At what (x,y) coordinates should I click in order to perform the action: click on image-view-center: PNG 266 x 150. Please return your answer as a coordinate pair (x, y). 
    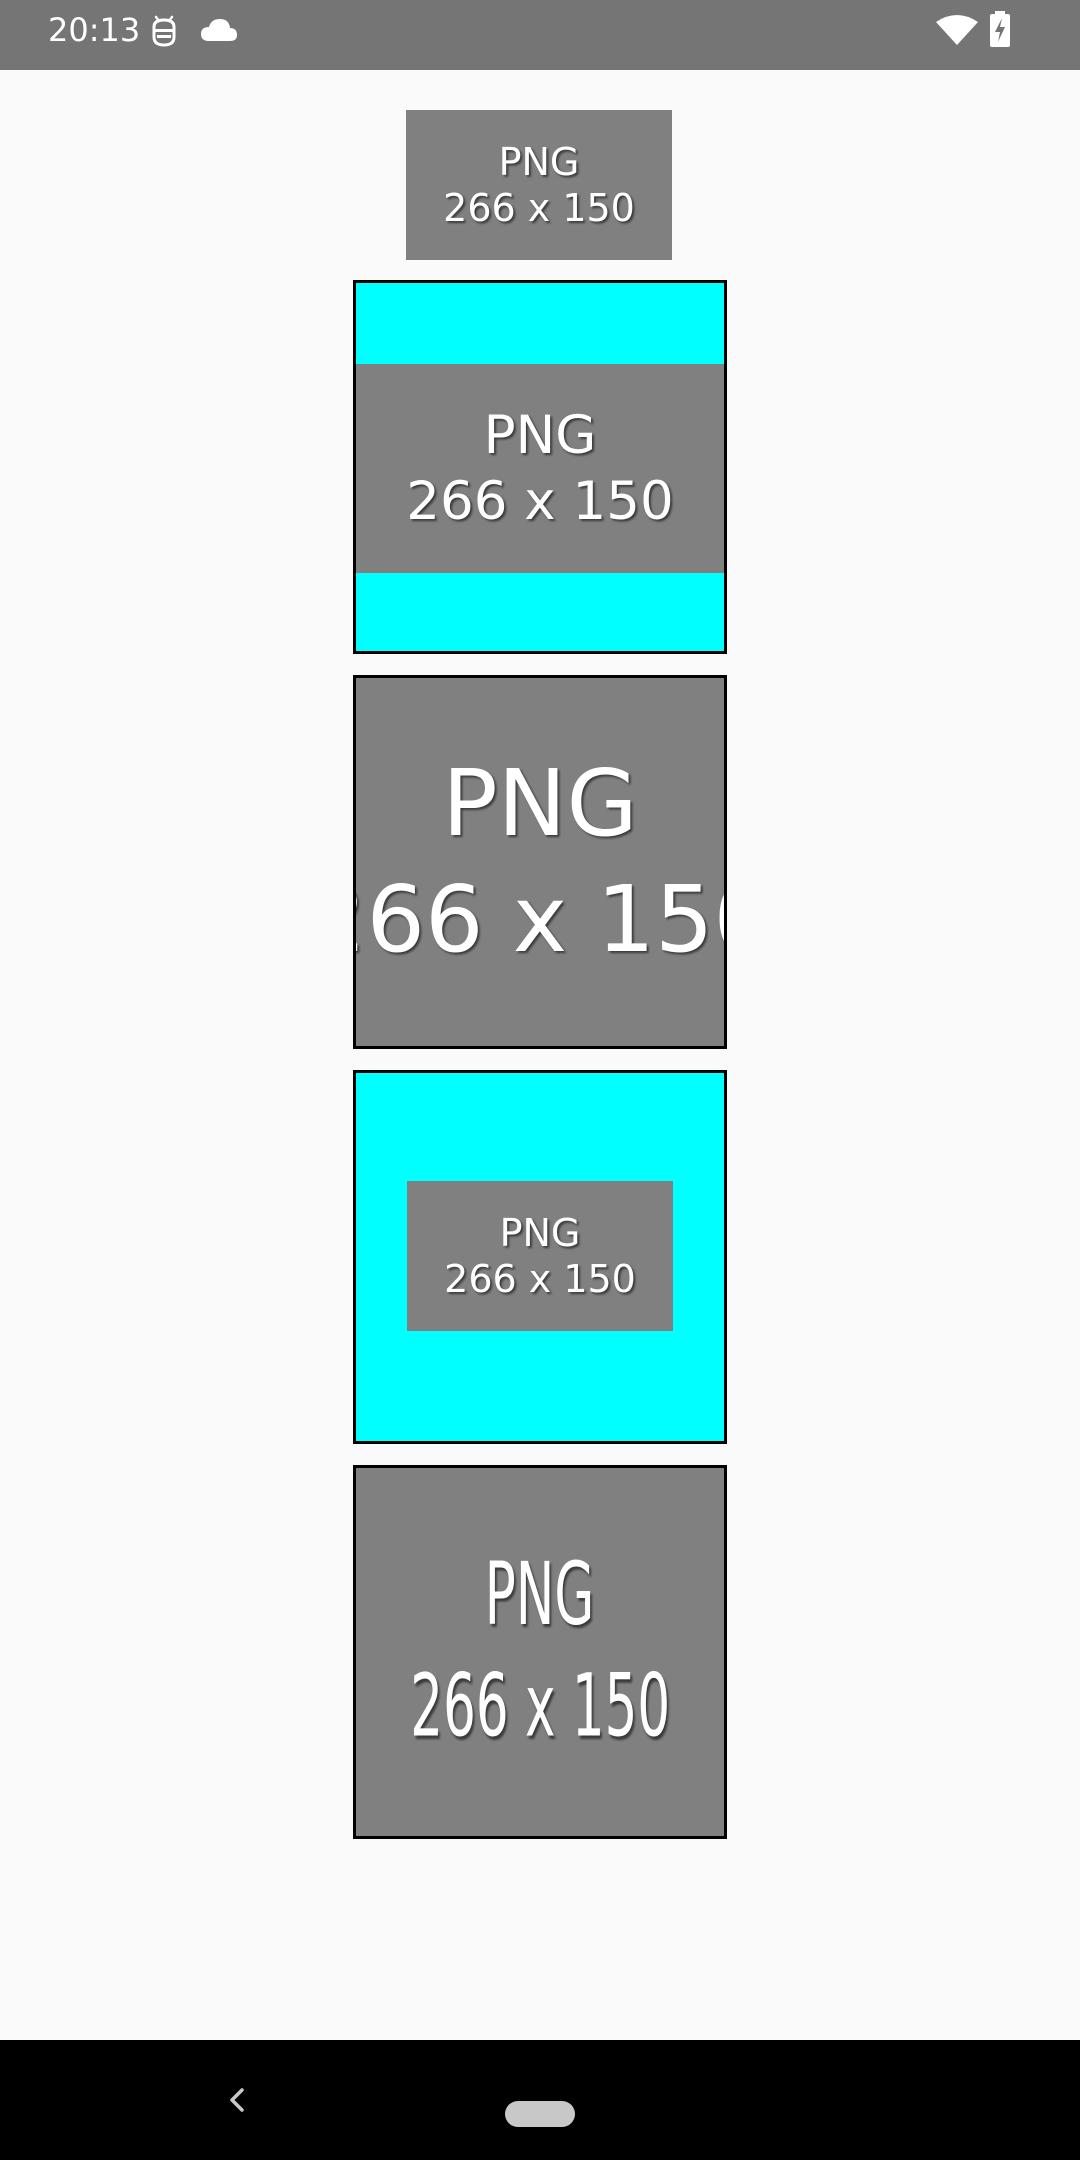
    Looking at the image, I should click on (540, 1257).